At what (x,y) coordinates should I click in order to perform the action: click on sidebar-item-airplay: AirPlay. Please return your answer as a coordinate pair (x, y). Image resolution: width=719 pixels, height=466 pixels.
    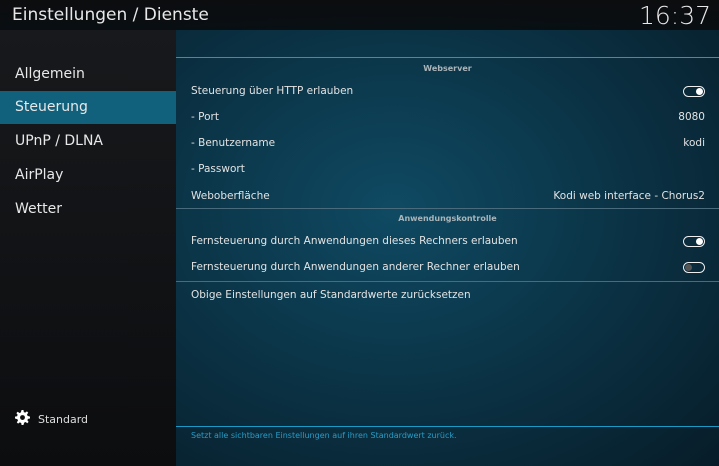
    Looking at the image, I should click on (88, 175).